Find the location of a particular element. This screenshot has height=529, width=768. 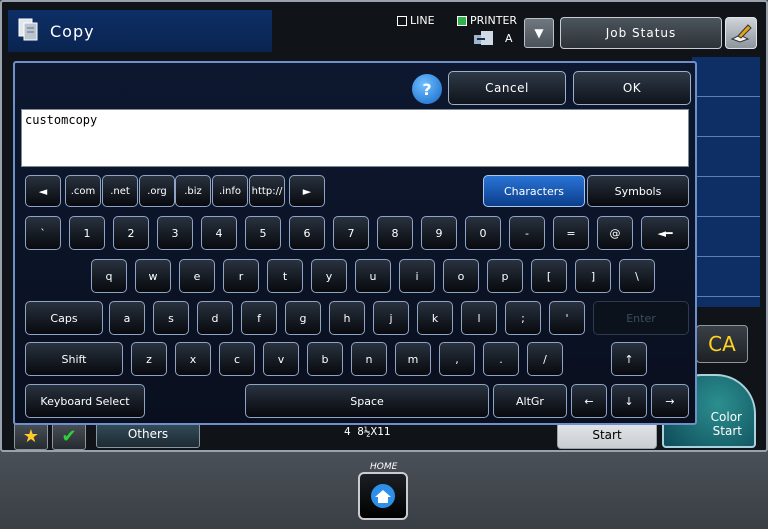

ok-button: OK is located at coordinates (632, 88).